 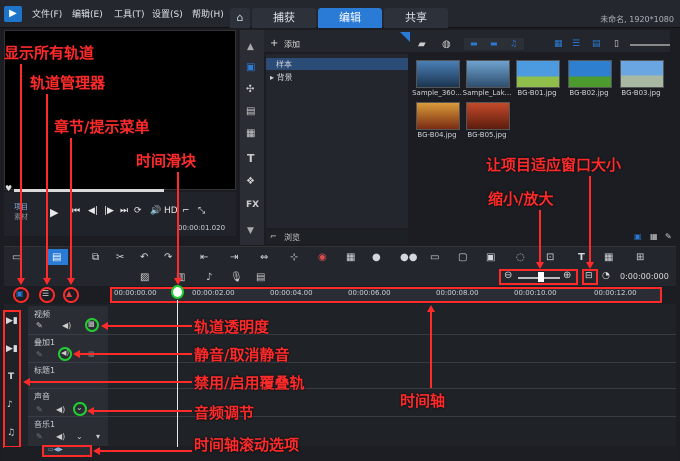 What do you see at coordinates (138, 211) in the screenshot?
I see `repeat-icon: ⟳` at bounding box center [138, 211].